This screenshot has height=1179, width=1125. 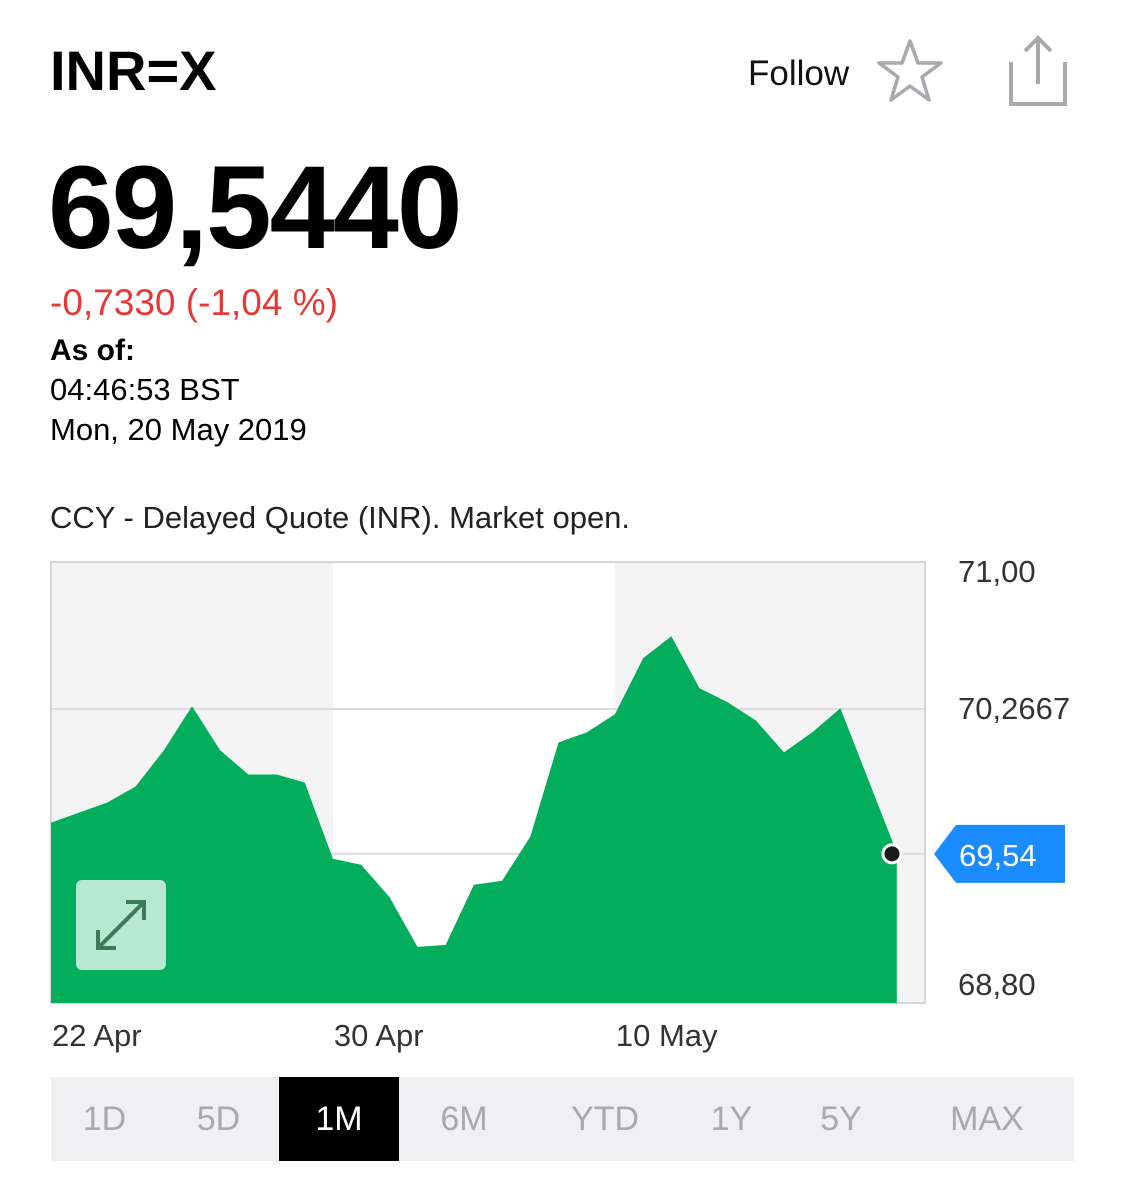 What do you see at coordinates (1014, 708) in the screenshot?
I see `y-tick-label: 70,2667` at bounding box center [1014, 708].